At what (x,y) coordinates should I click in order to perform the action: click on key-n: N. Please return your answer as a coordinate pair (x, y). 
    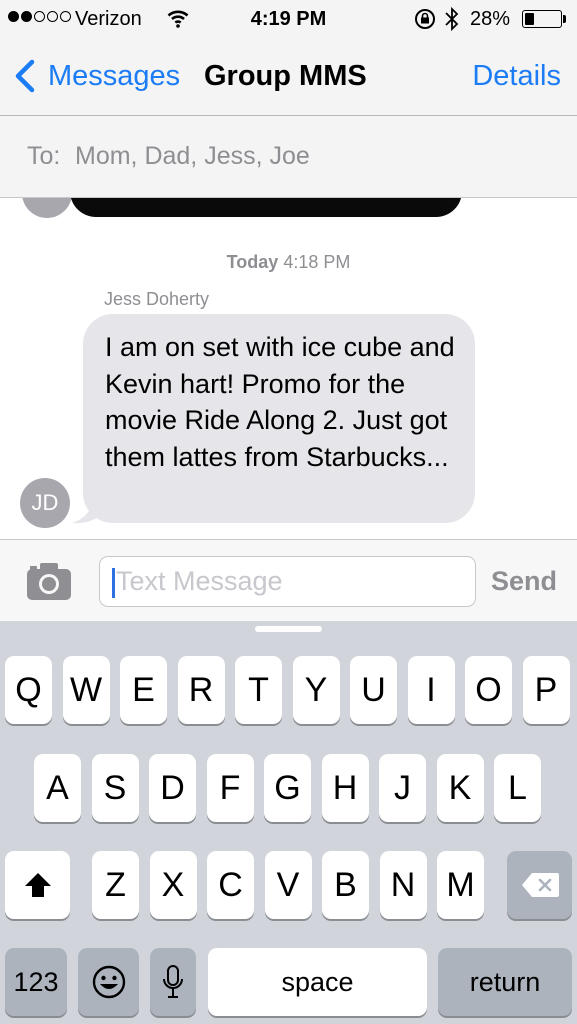
    Looking at the image, I should click on (403, 885).